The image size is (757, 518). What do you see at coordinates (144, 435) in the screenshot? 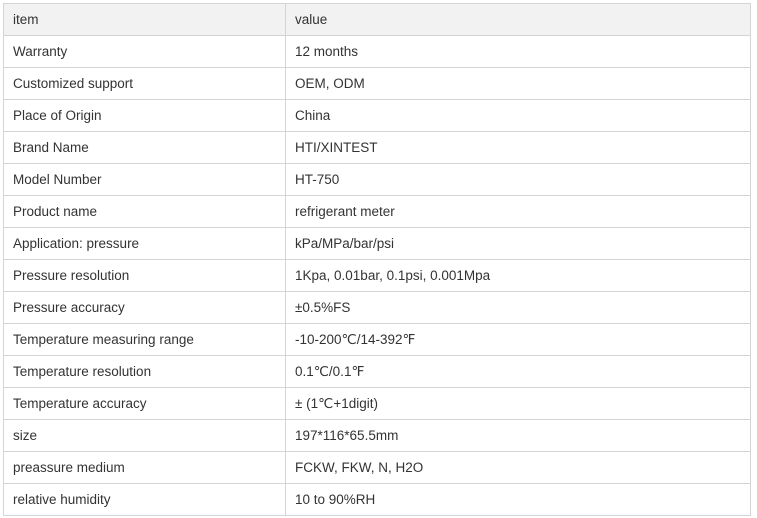
I see `row-item-cell: size` at bounding box center [144, 435].